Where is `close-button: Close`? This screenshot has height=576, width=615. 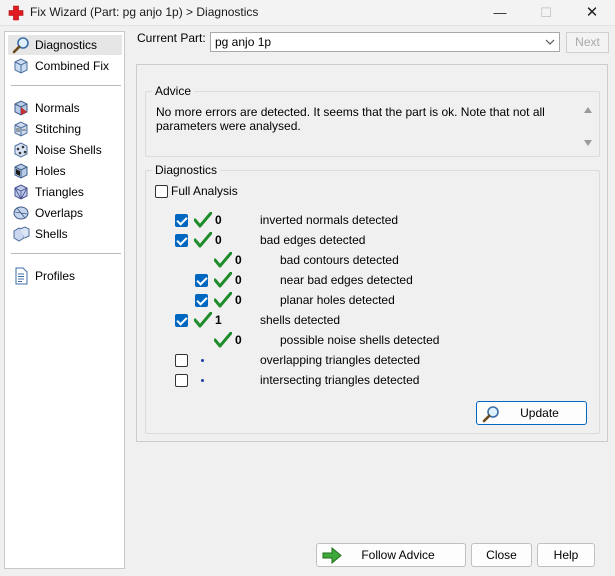 close-button: Close is located at coordinates (501, 555).